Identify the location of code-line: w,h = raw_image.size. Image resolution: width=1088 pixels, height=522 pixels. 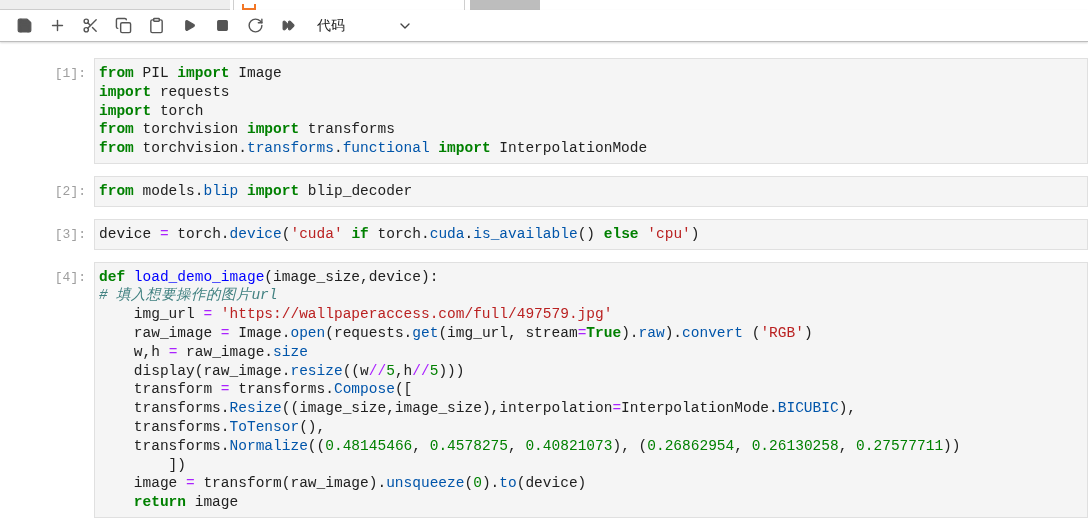
(220, 352).